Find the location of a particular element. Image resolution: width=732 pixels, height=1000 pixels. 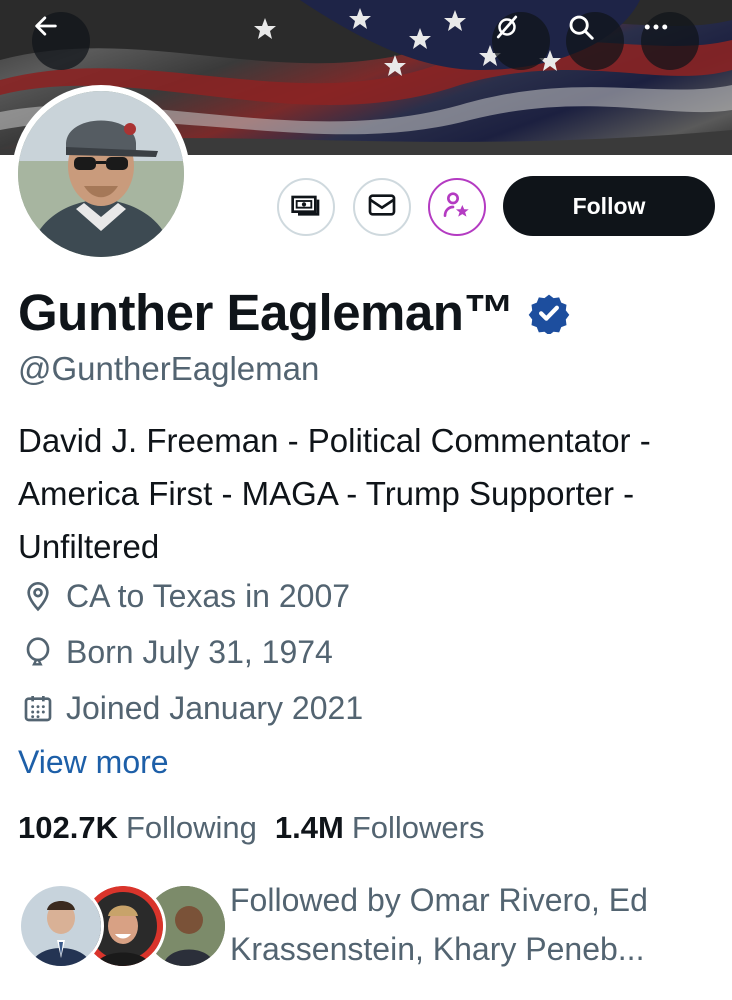

notifications-button is located at coordinates (521, 41).